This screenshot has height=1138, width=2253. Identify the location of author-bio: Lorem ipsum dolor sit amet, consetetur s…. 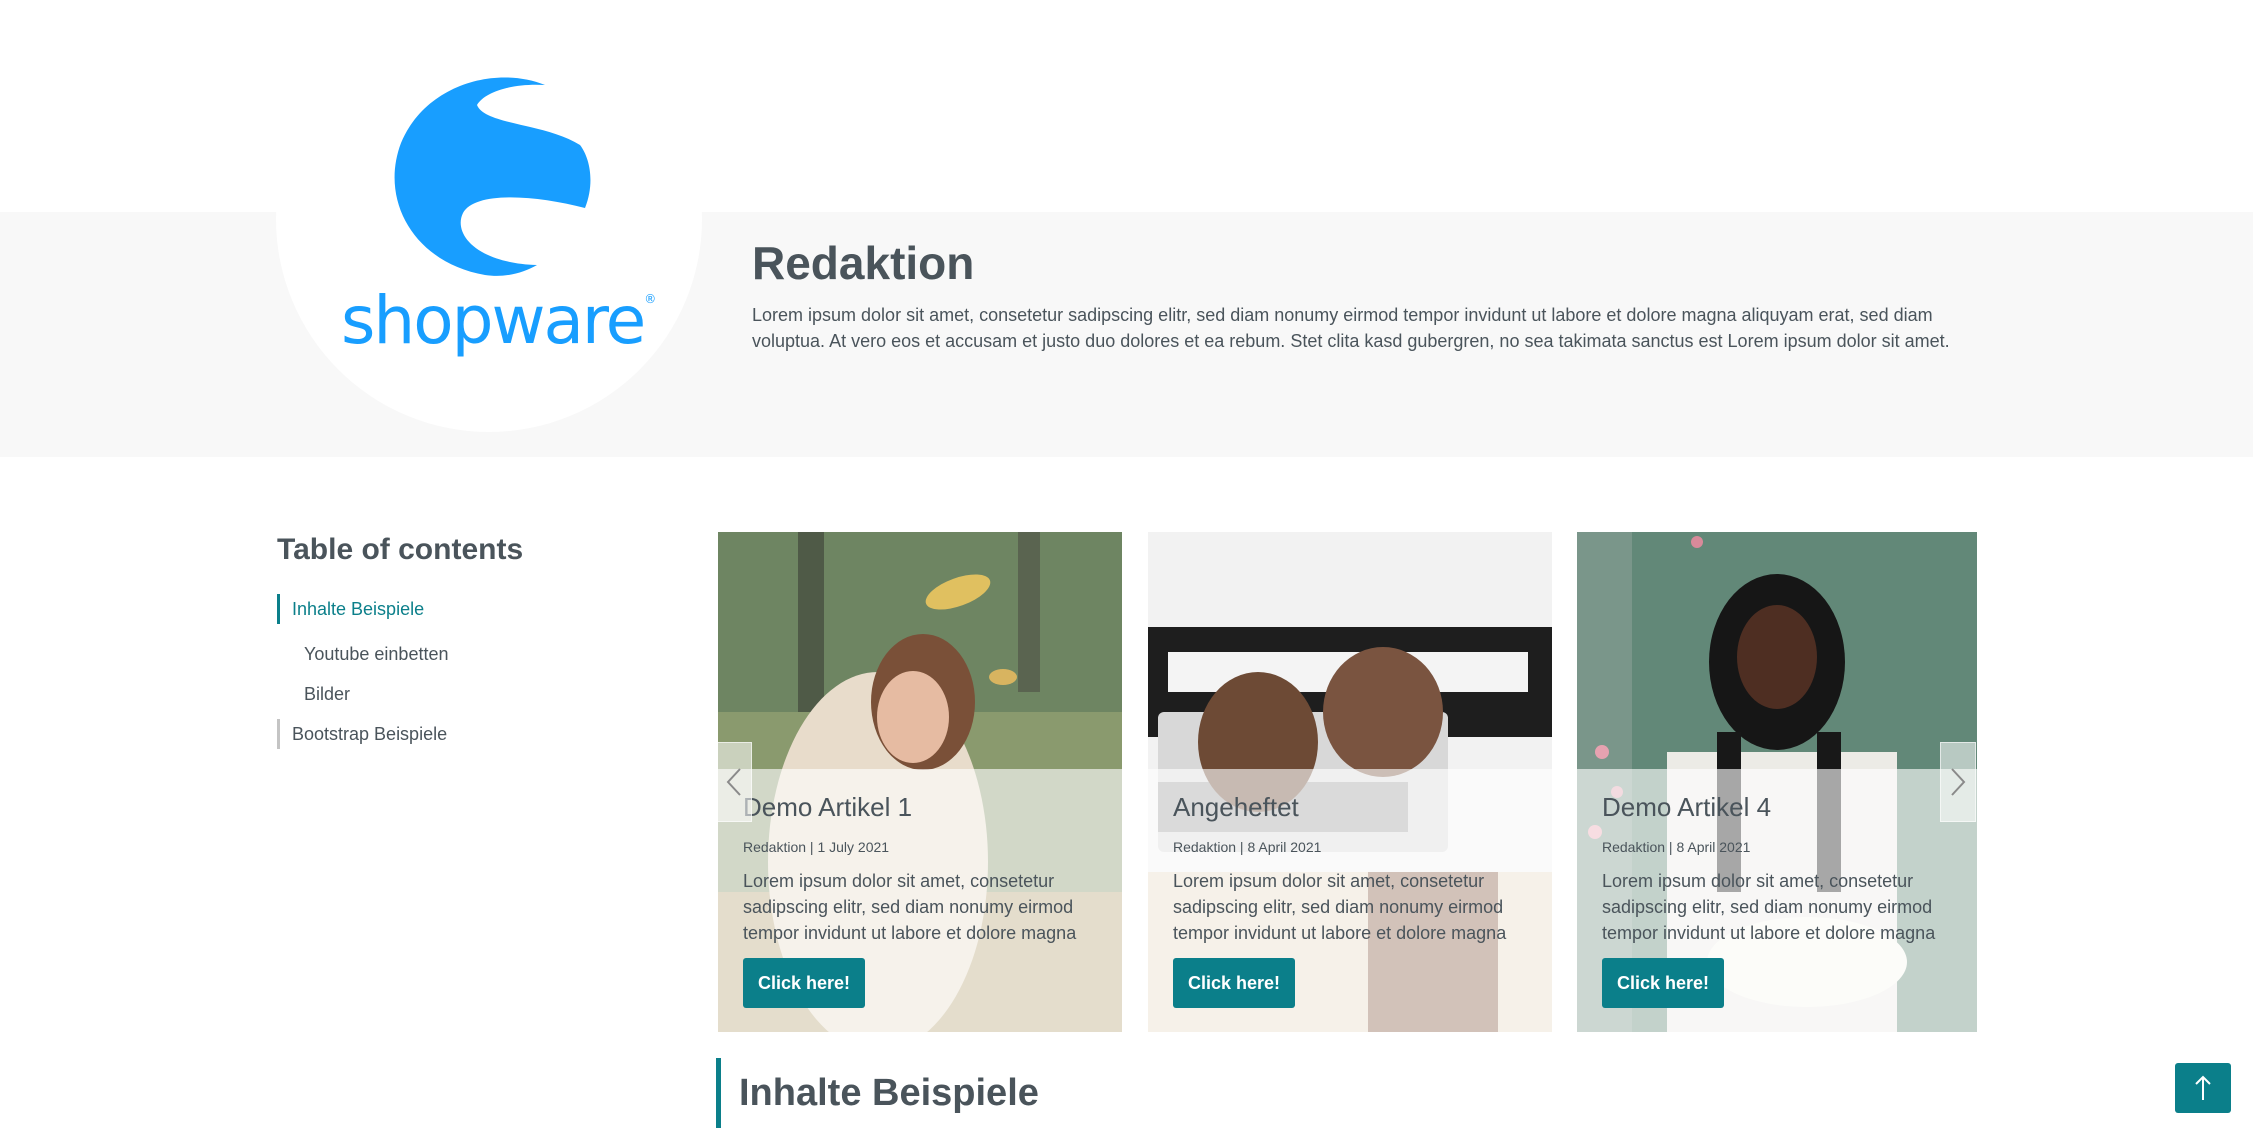
(1351, 328).